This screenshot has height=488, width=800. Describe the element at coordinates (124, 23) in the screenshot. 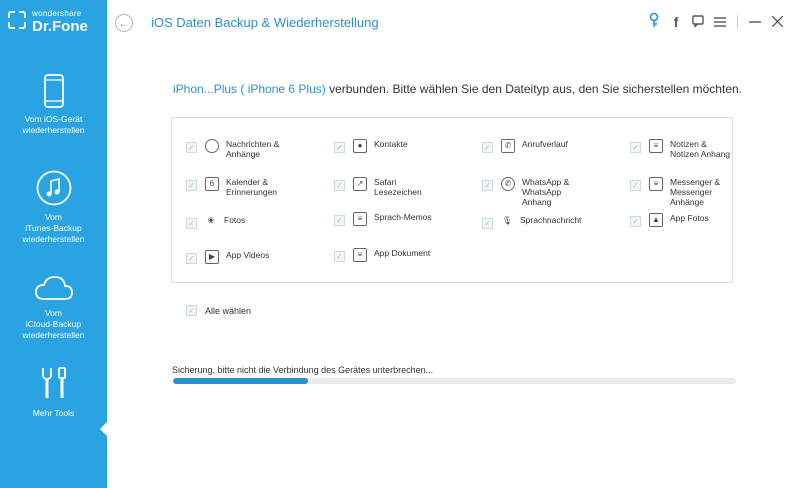

I see `back-arrow-icon: ←` at that location.